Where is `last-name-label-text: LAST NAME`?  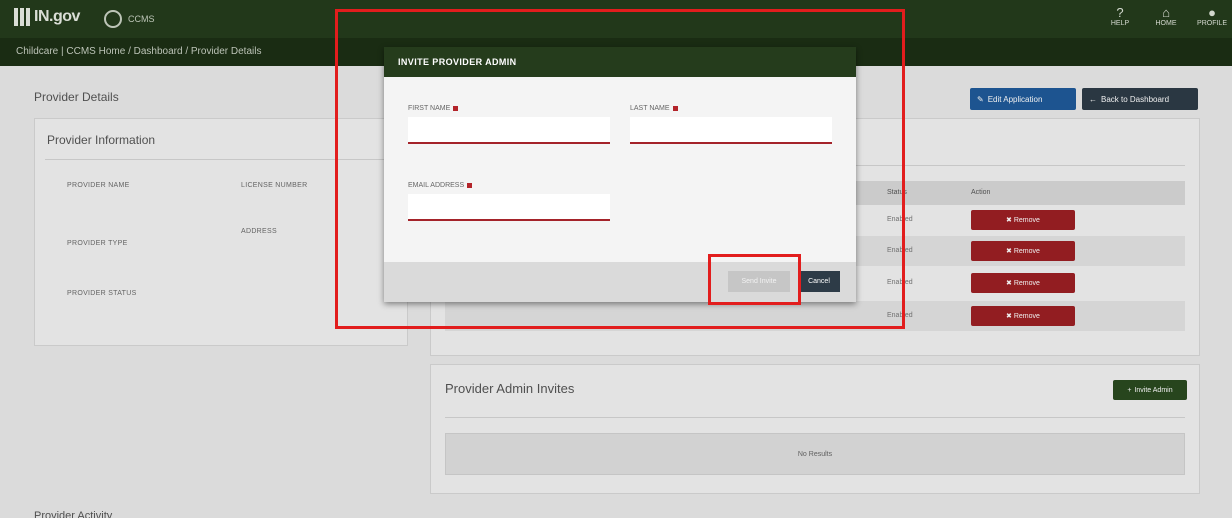 last-name-label-text: LAST NAME is located at coordinates (650, 108).